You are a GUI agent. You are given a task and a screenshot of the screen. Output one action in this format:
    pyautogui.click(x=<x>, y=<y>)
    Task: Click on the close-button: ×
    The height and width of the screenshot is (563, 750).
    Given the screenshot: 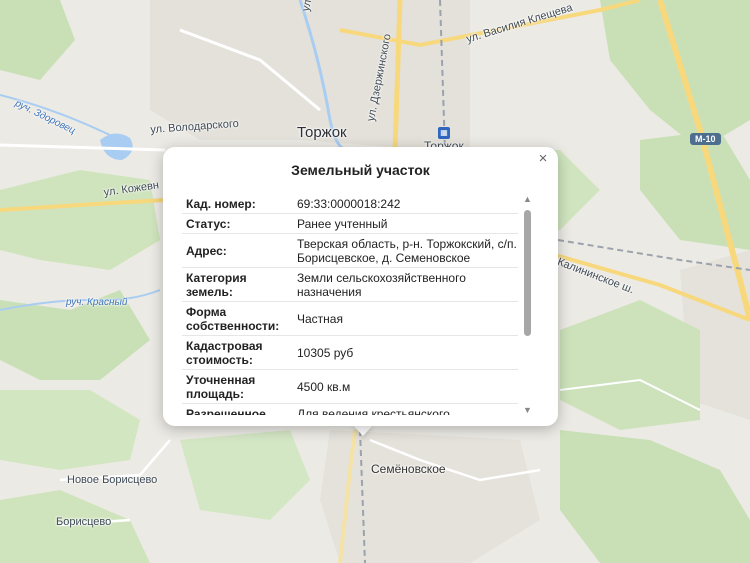 What is the action you would take?
    pyautogui.click(x=543, y=159)
    